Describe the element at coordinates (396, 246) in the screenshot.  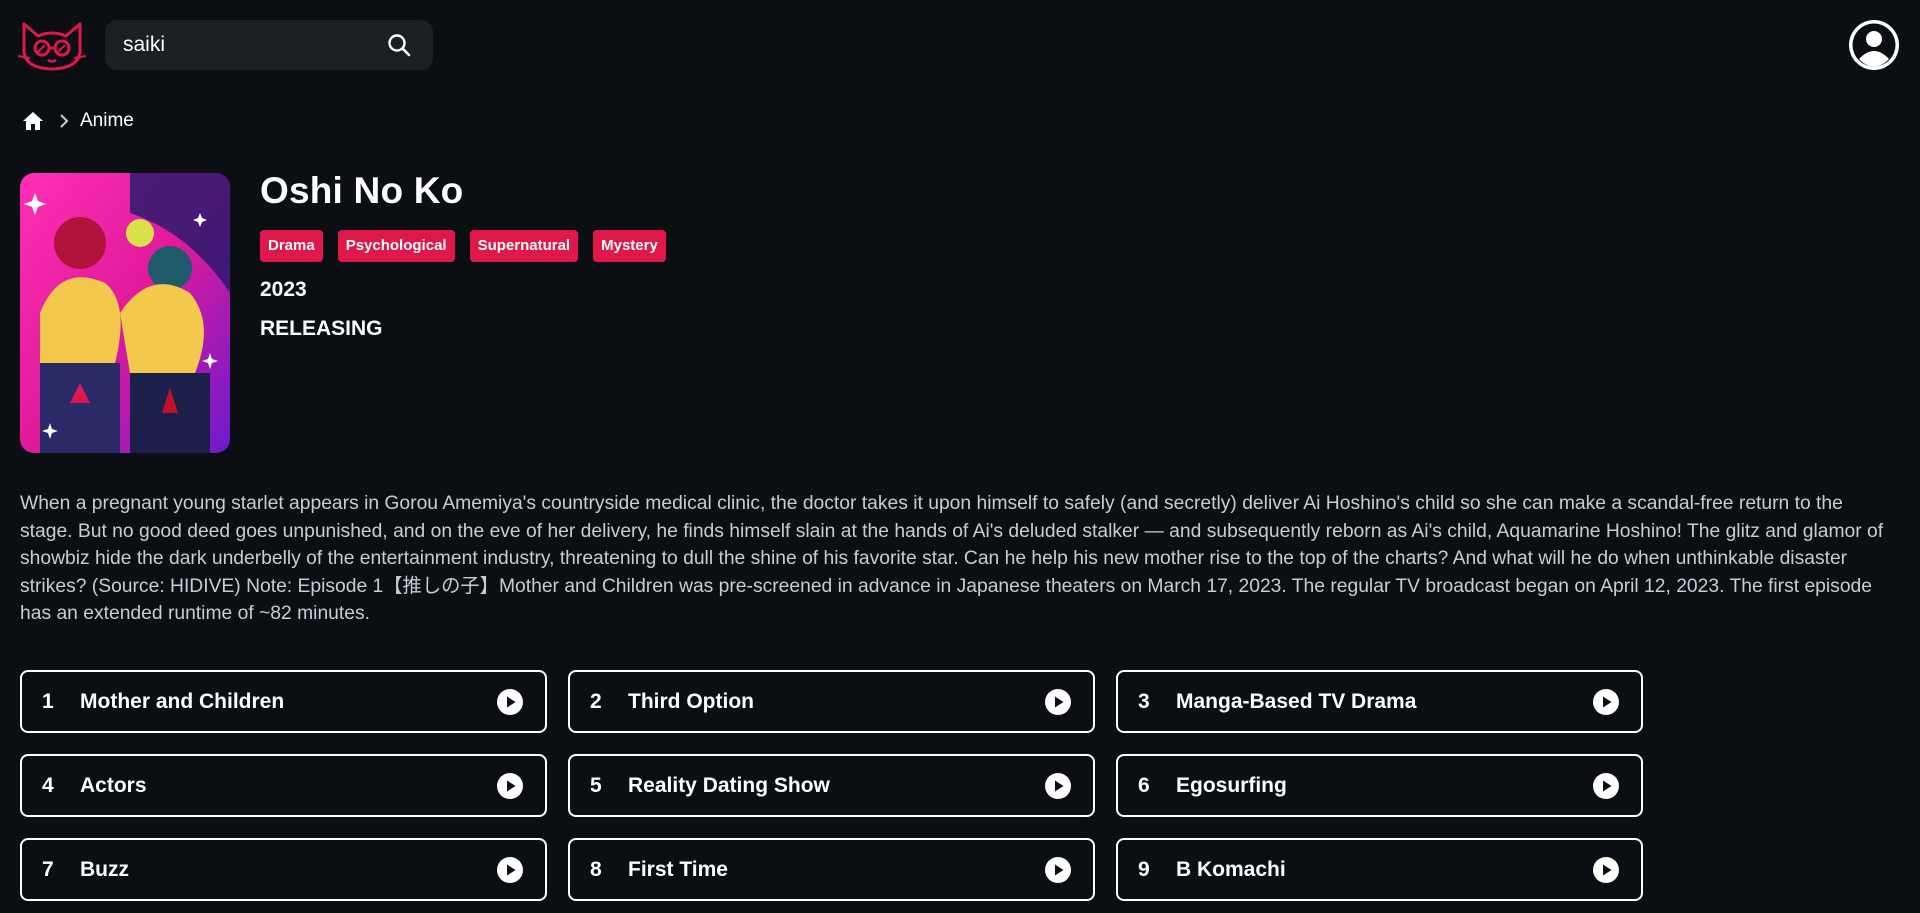
I see `genre-tag-psychological: Psychological` at that location.